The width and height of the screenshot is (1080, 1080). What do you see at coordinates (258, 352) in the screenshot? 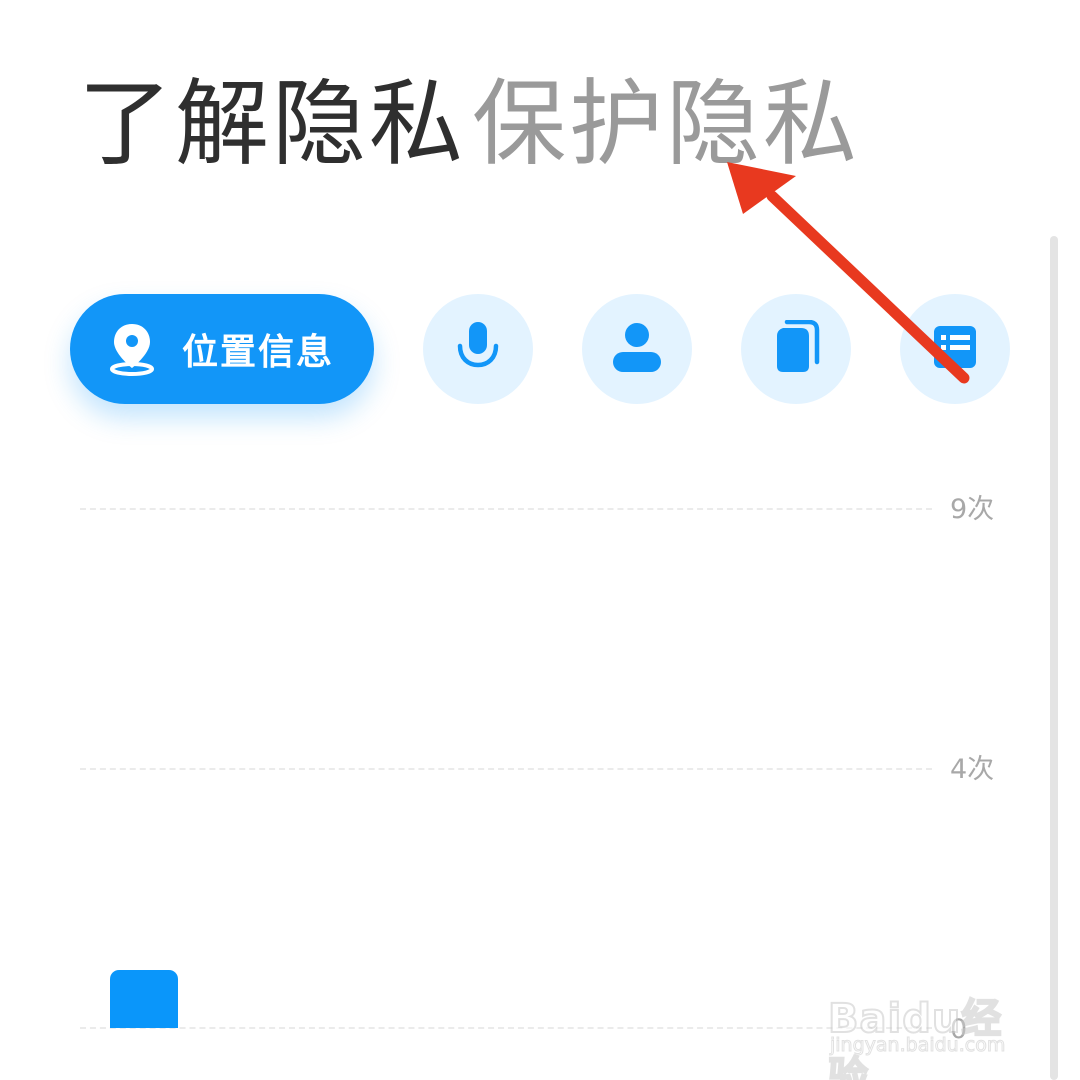
I see `category-location-label: 位置信息` at bounding box center [258, 352].